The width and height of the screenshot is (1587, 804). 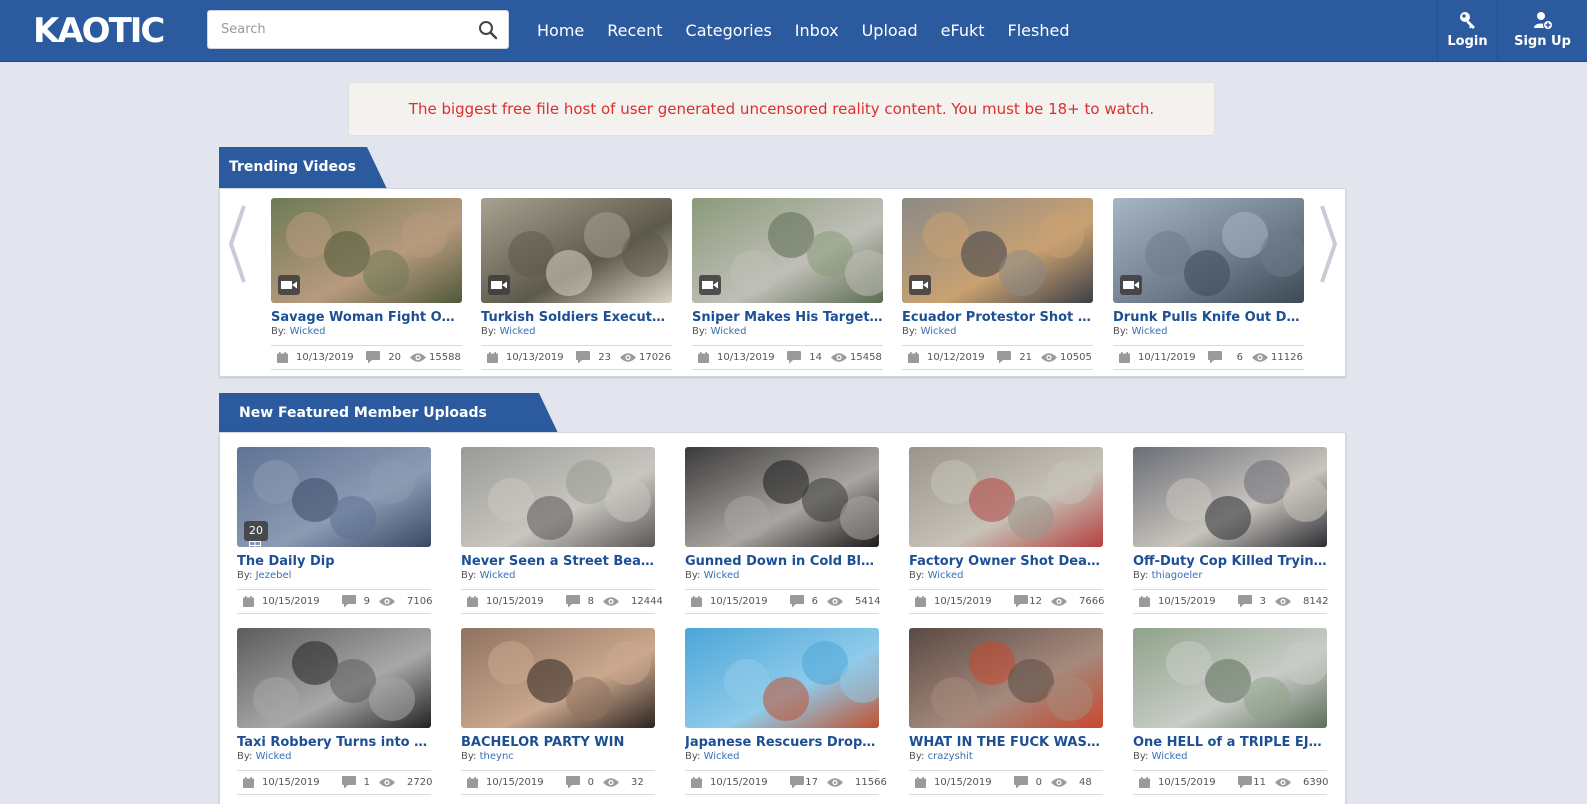 I want to click on by-label: By:, so click(x=245, y=575).